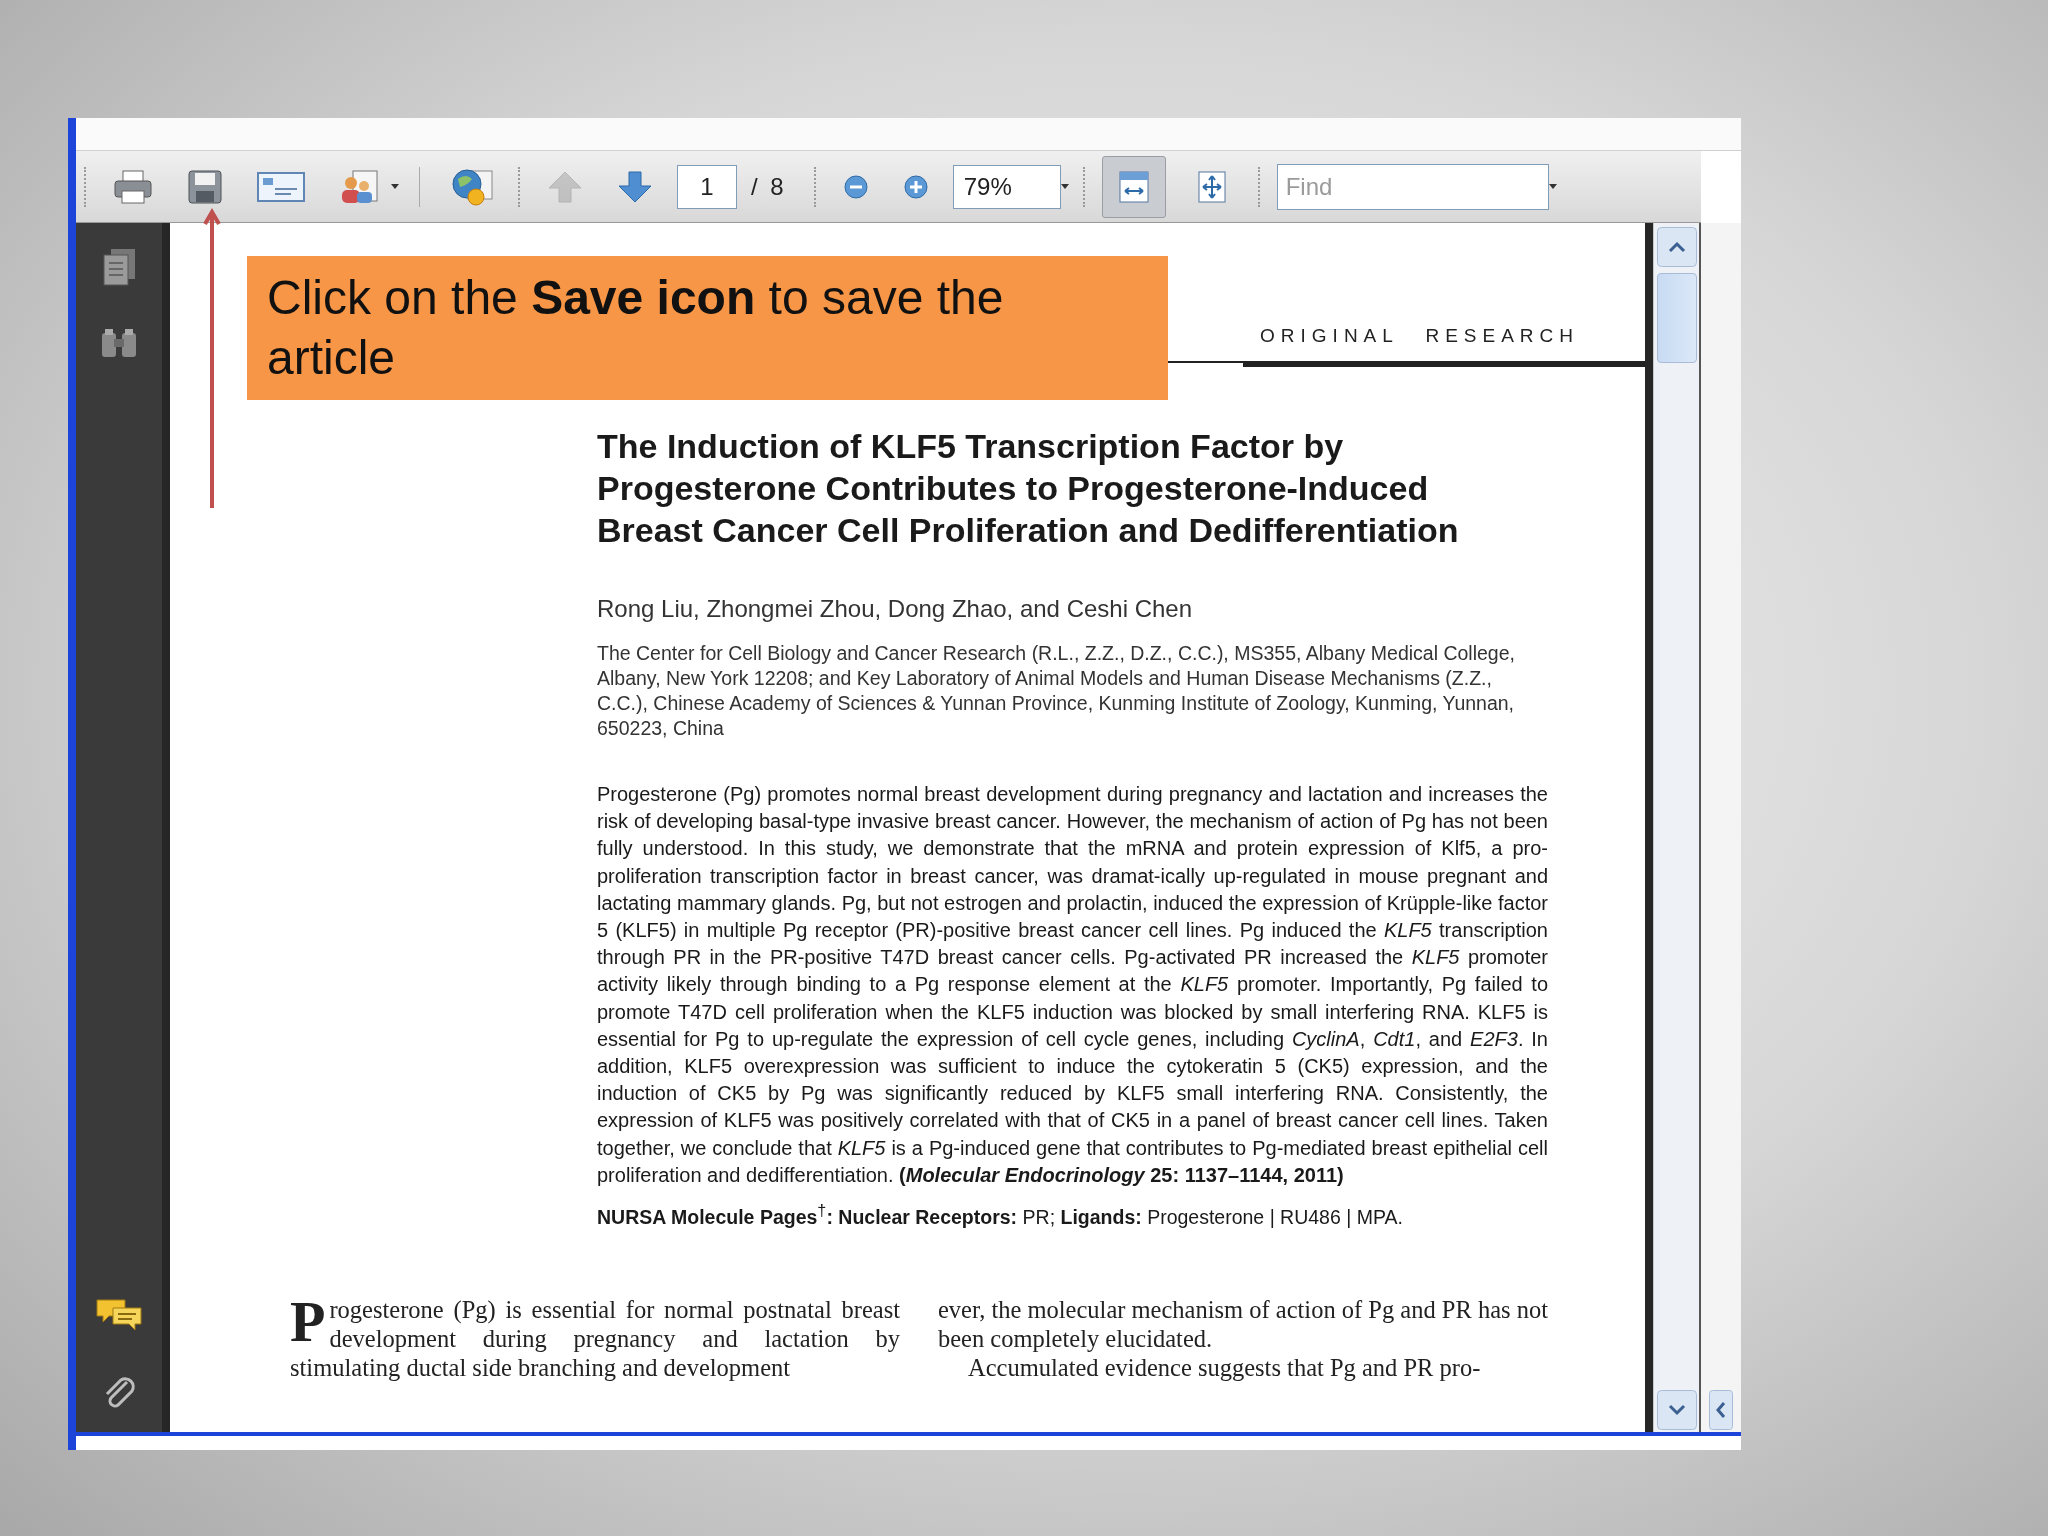 The image size is (2048, 1536). What do you see at coordinates (1000, 1215) in the screenshot?
I see `keywords: NURSA Molecule Pages$^{†}$: Nuclear Receptors: PR; Ligands: Progesterone | RU486 | MPA.` at bounding box center [1000, 1215].